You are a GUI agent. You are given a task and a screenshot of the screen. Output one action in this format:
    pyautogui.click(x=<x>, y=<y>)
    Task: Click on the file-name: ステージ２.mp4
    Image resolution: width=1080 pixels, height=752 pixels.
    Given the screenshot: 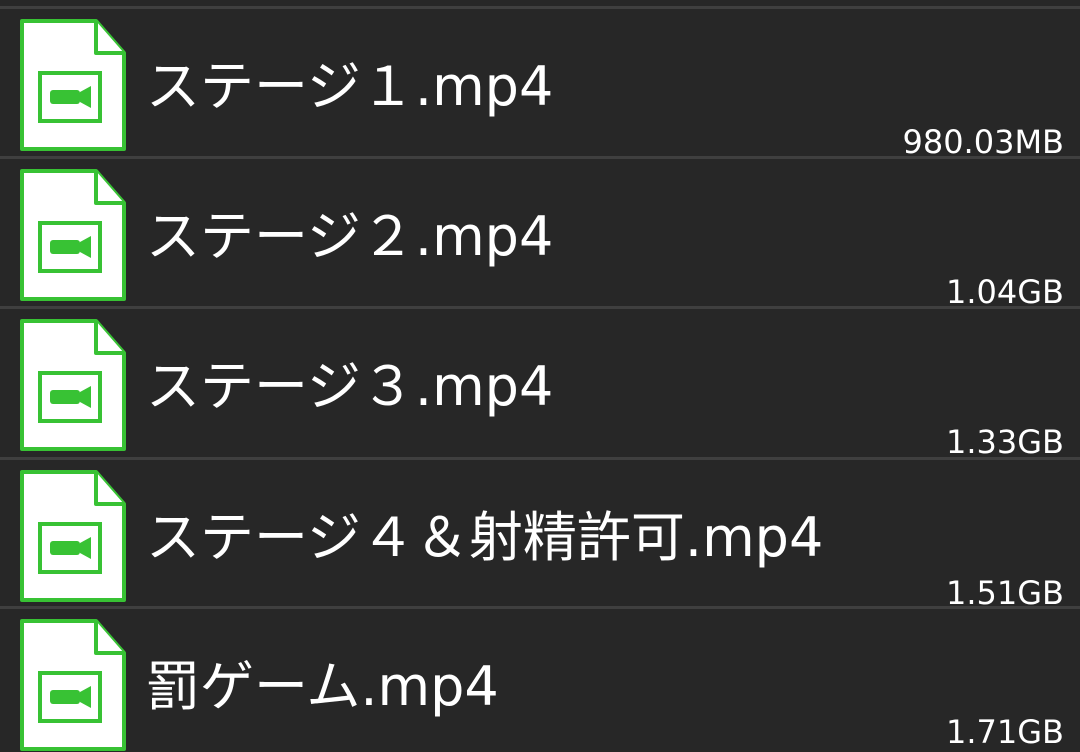 What is the action you would take?
    pyautogui.click(x=350, y=236)
    